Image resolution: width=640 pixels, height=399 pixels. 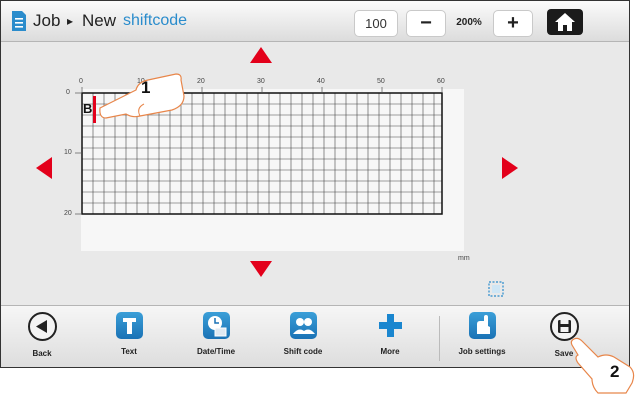 I want to click on back-button: Back, so click(x=42, y=335).